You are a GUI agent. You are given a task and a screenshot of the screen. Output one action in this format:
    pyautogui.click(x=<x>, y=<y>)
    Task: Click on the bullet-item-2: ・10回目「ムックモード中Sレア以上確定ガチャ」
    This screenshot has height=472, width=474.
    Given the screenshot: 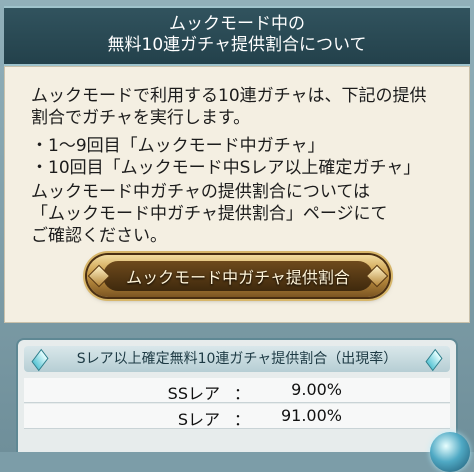 What is the action you would take?
    pyautogui.click(x=226, y=168)
    